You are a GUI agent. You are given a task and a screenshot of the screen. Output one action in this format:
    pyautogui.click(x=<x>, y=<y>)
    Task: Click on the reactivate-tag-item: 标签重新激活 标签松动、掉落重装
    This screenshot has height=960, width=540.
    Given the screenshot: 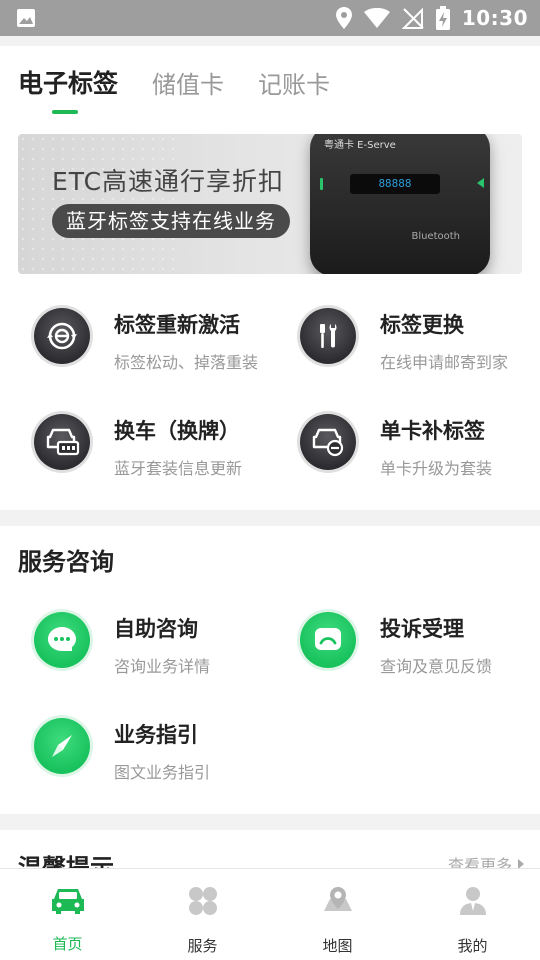 What is the action you would take?
    pyautogui.click(x=146, y=340)
    